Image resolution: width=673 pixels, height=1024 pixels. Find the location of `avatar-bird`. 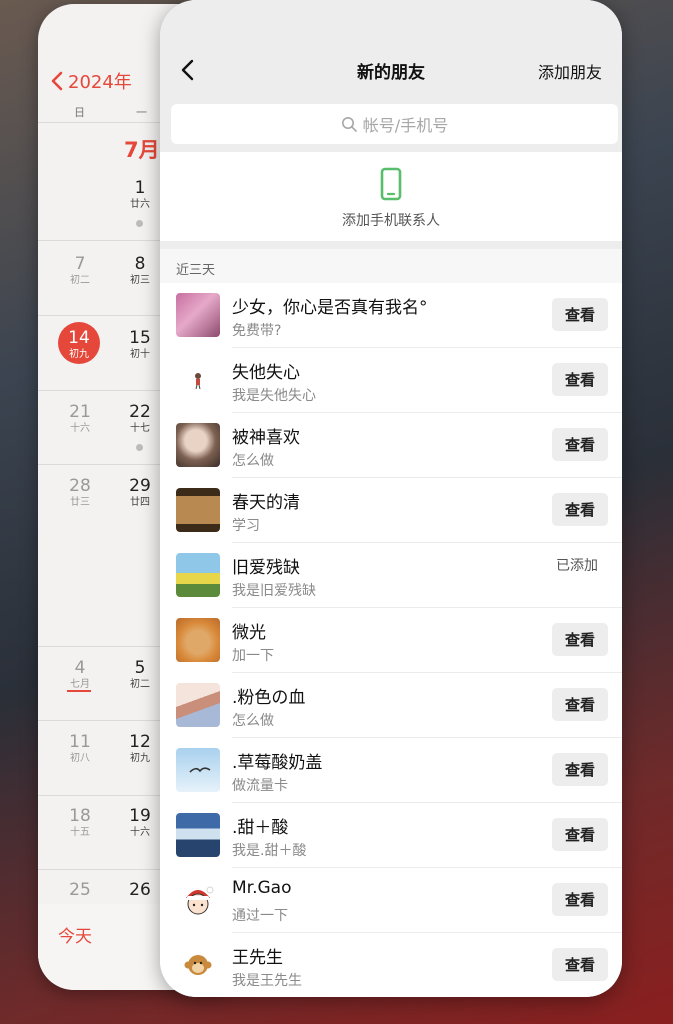

avatar-bird is located at coordinates (200, 770).